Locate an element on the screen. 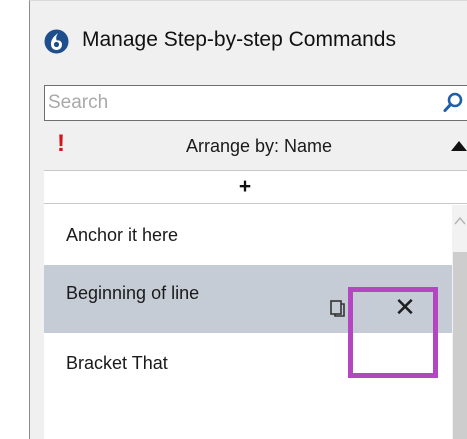  window-title: Manage Step-by-step Commands is located at coordinates (239, 39).